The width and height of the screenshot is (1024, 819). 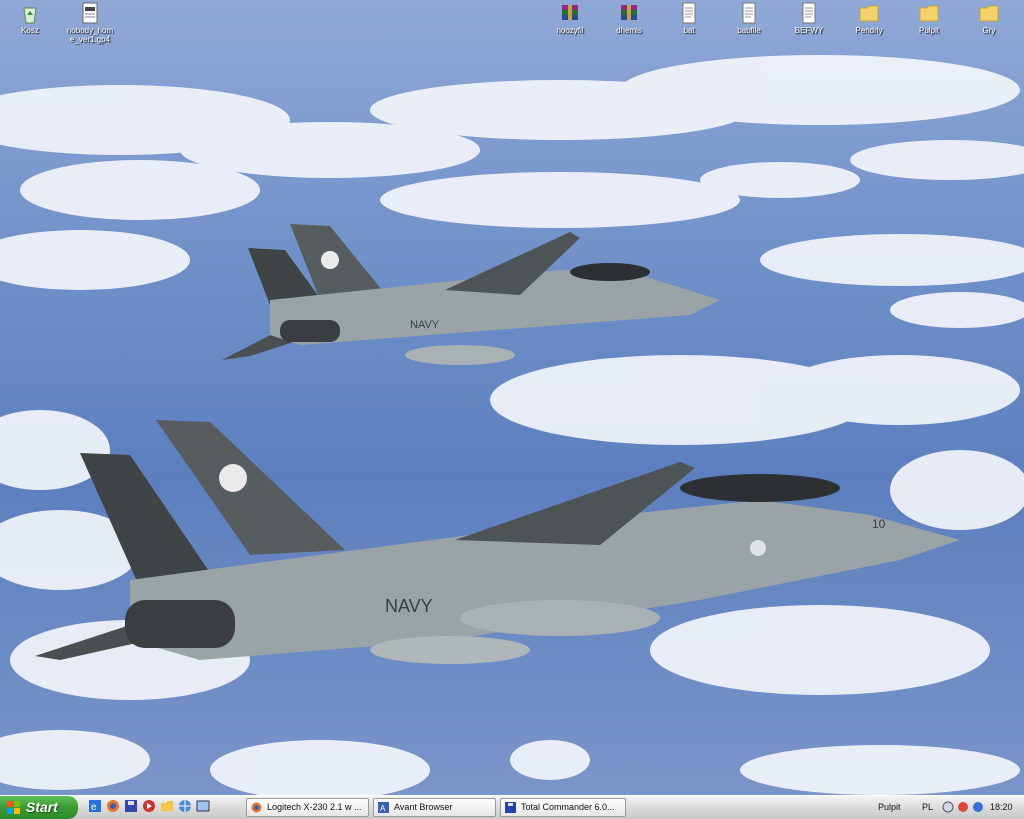 I want to click on jet-top: NAVY, so click(x=471, y=294).